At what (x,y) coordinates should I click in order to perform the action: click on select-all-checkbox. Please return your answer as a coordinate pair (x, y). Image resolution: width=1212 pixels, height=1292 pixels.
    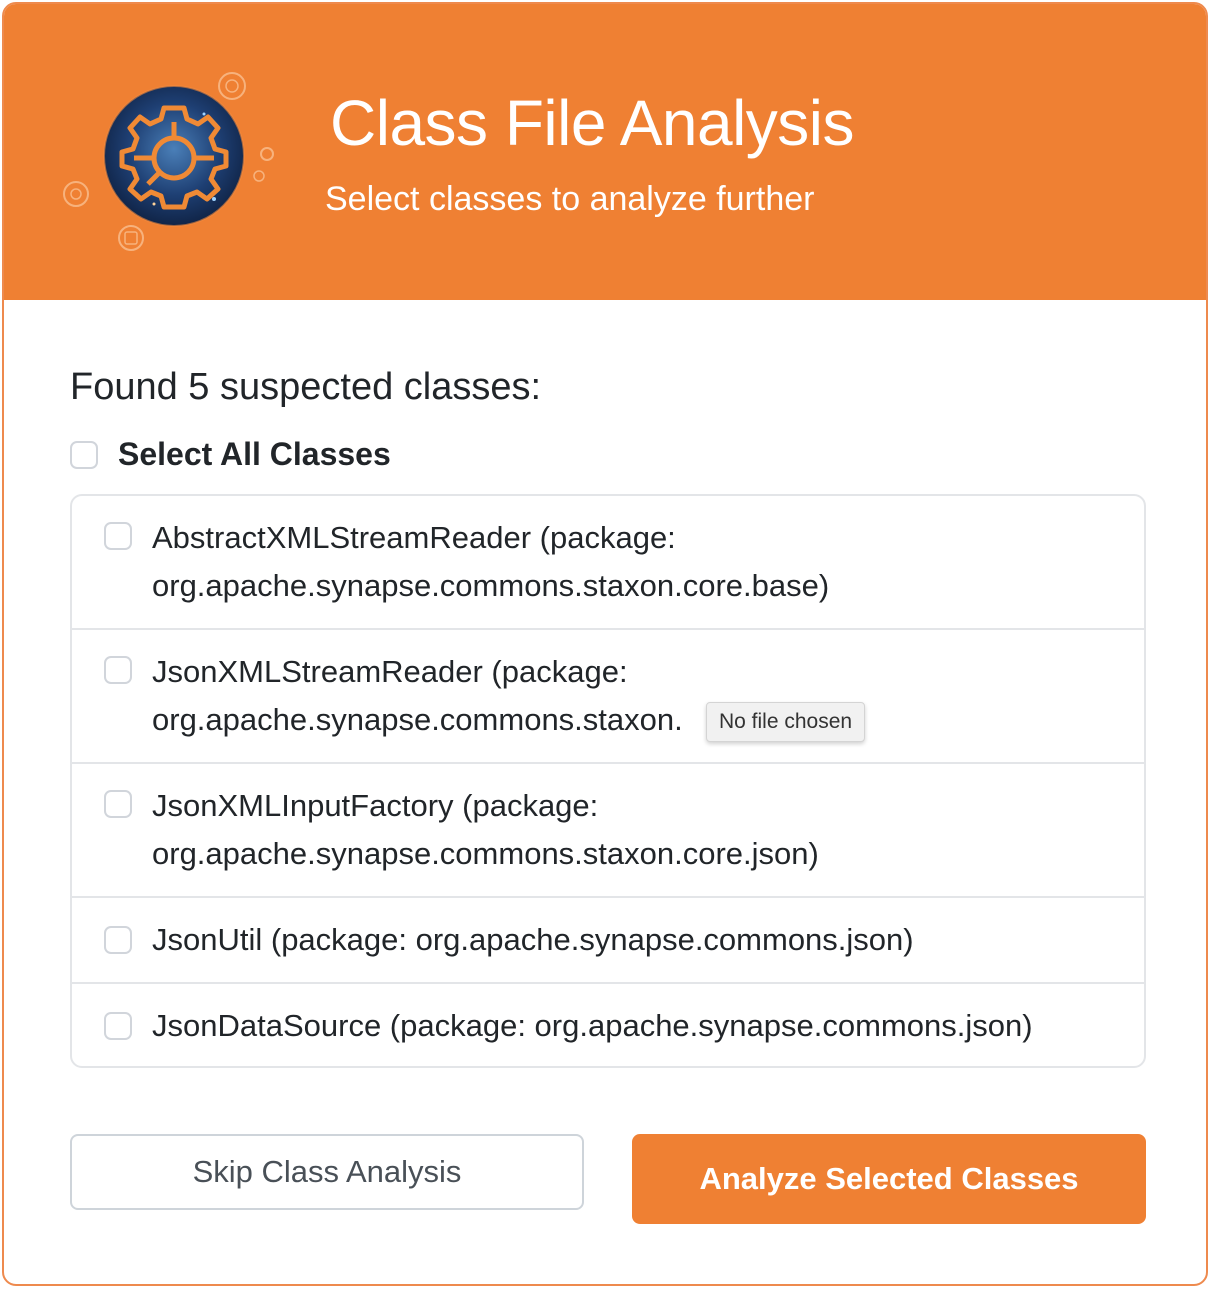
    Looking at the image, I should click on (84, 454).